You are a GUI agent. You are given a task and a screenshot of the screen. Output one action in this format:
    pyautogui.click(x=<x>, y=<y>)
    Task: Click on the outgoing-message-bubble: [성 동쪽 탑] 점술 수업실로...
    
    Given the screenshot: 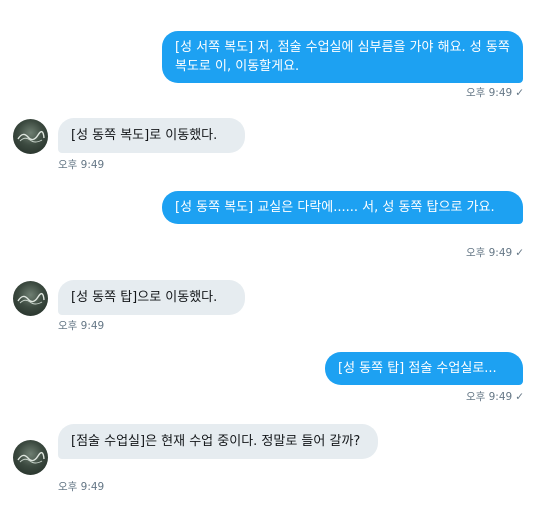 What is the action you would take?
    pyautogui.click(x=424, y=368)
    